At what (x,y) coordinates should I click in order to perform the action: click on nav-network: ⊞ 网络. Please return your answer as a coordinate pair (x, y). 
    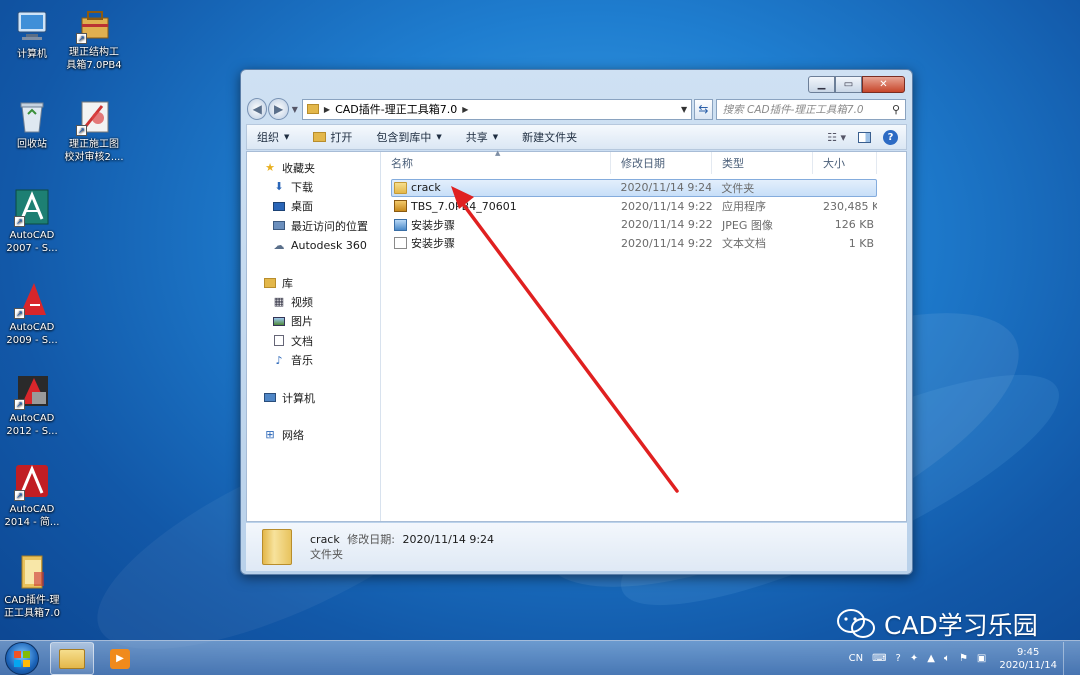
    Looking at the image, I should click on (313, 434).